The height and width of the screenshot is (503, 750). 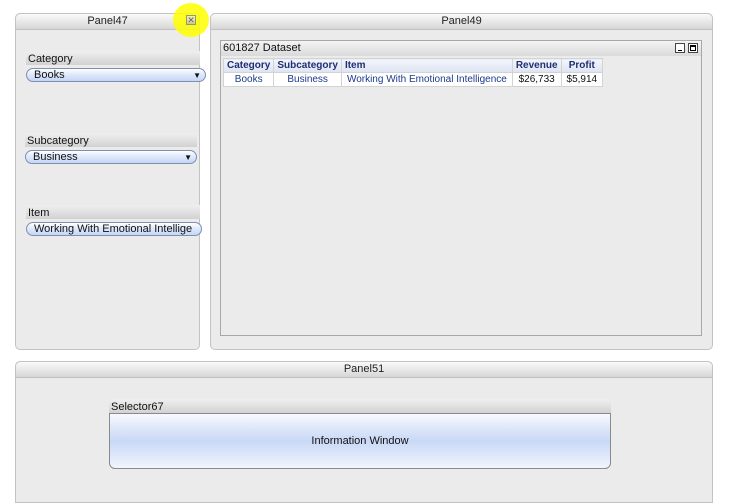 I want to click on column-header-category: Category, so click(x=248, y=65).